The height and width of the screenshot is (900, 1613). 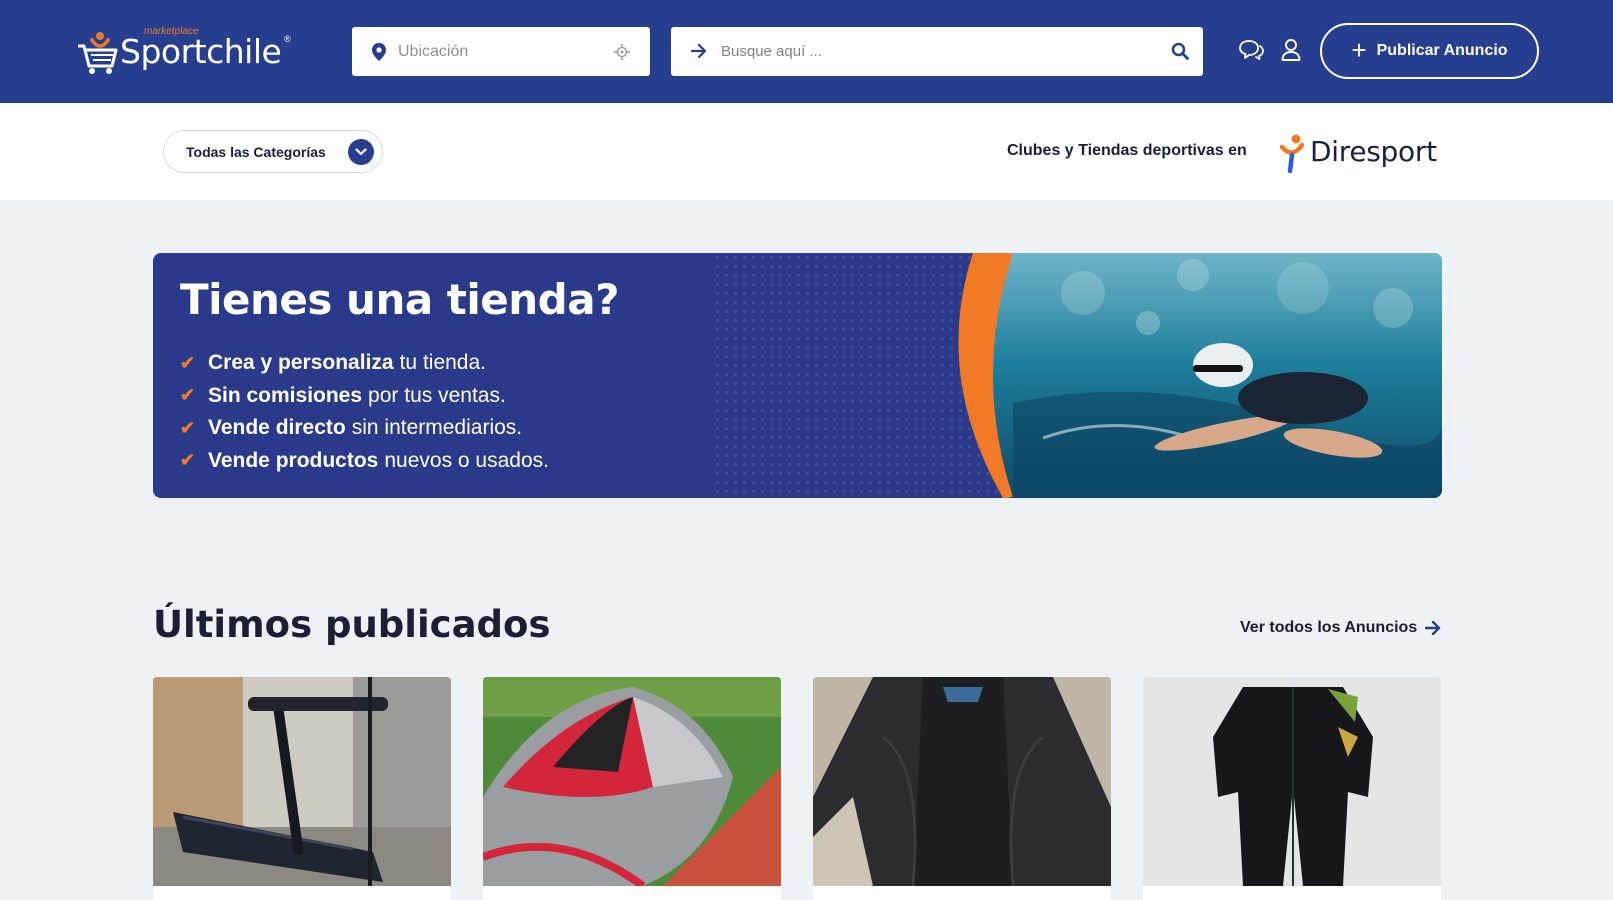 I want to click on see-all-ads-label: Ver todos los Anuncios, so click(x=1329, y=627).